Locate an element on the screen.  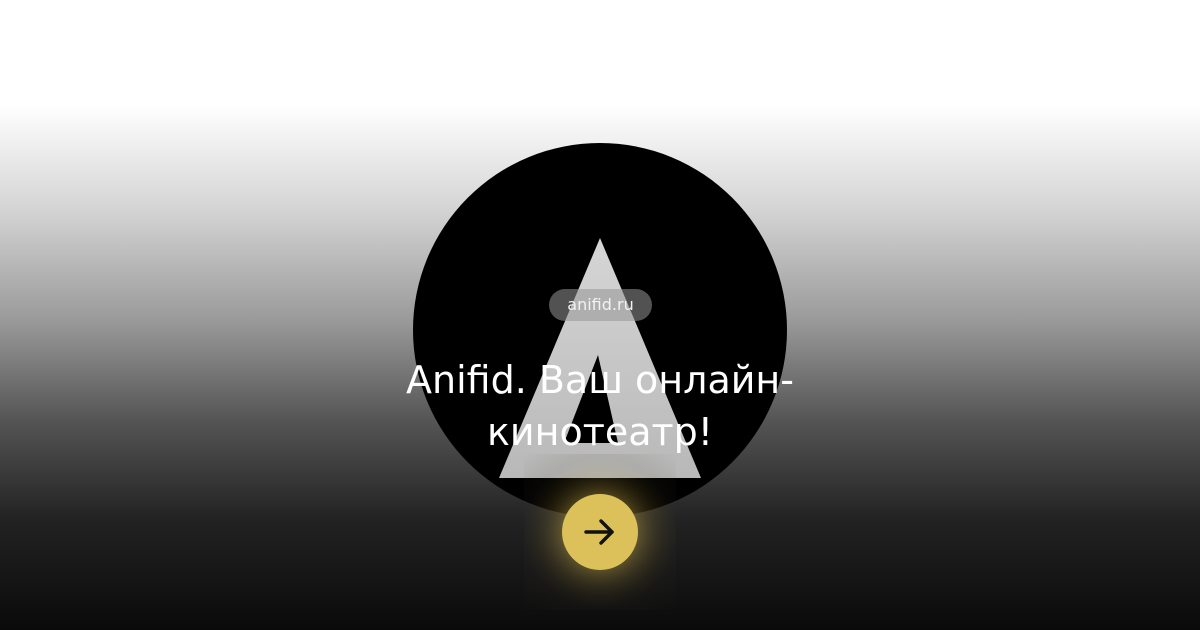
arrow-right-icon is located at coordinates (599, 532).